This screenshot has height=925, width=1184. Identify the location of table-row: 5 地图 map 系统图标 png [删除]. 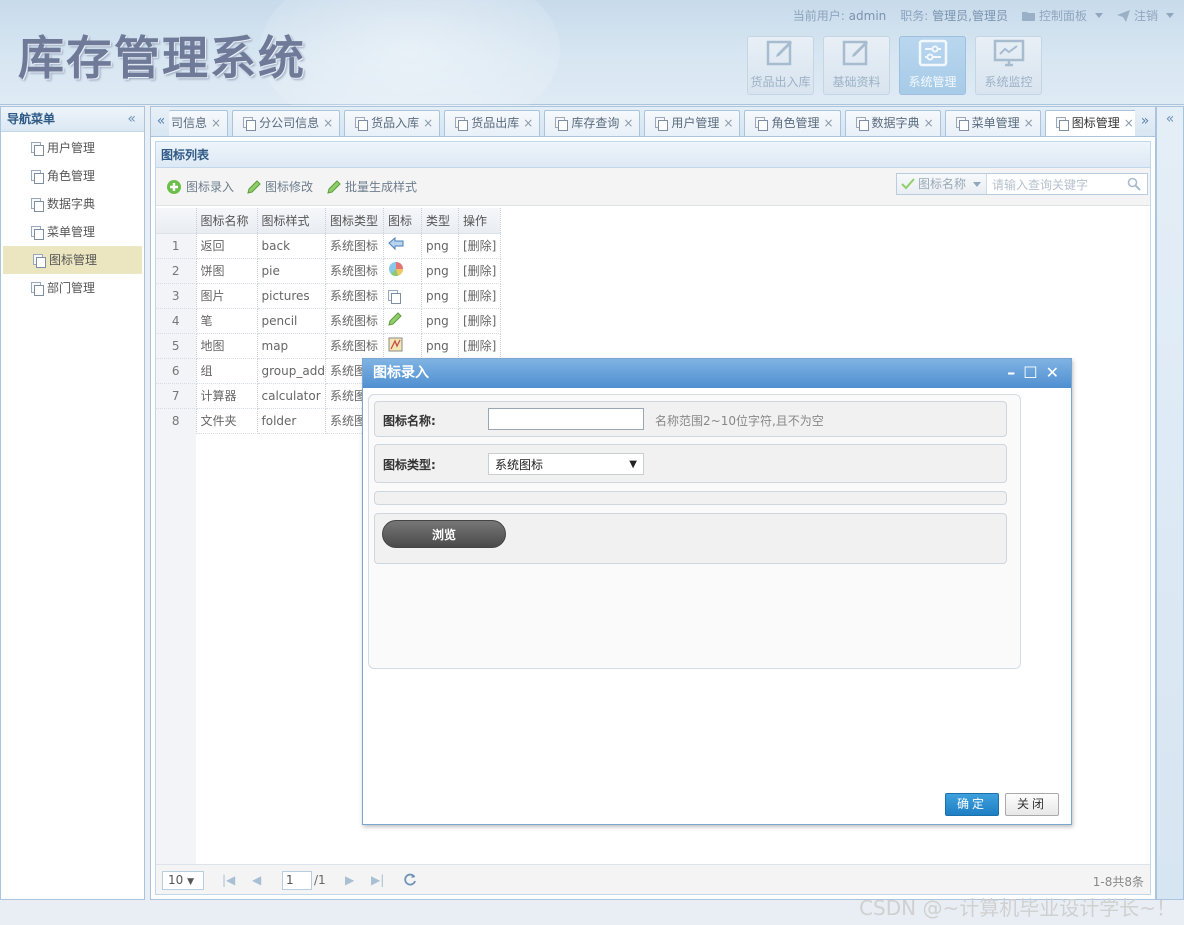
(328, 346).